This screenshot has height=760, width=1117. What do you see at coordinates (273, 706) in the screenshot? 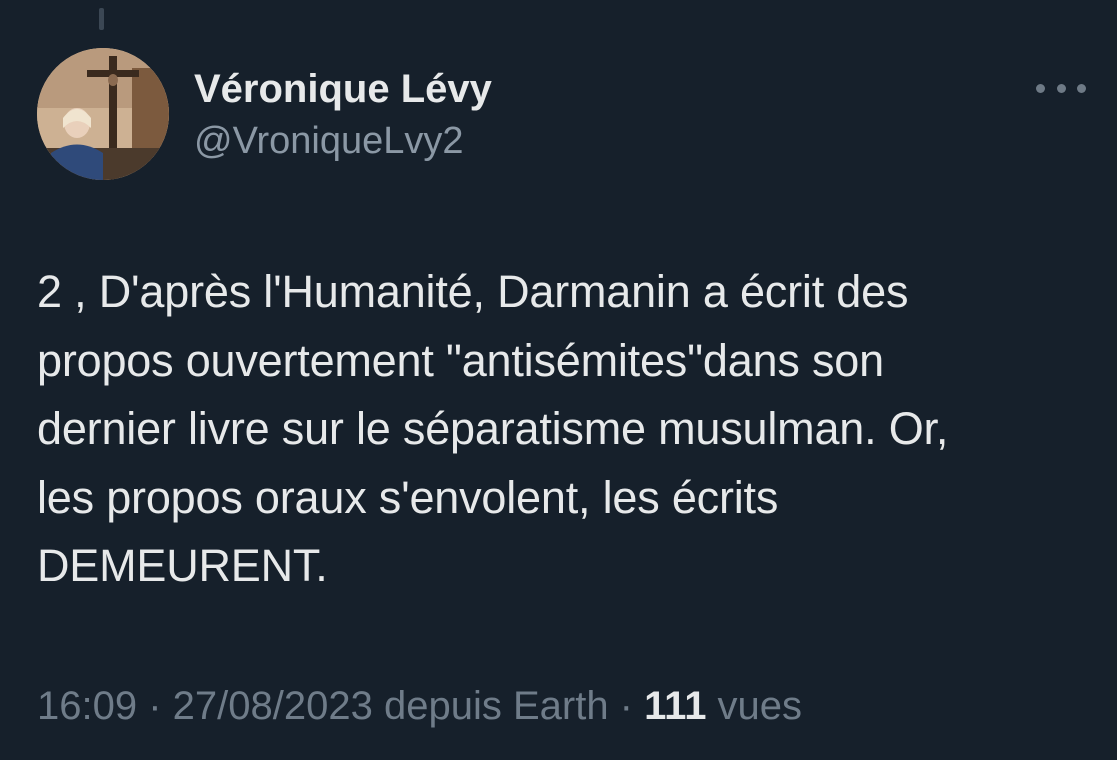
I see `tweet-date: 27/08/2023` at bounding box center [273, 706].